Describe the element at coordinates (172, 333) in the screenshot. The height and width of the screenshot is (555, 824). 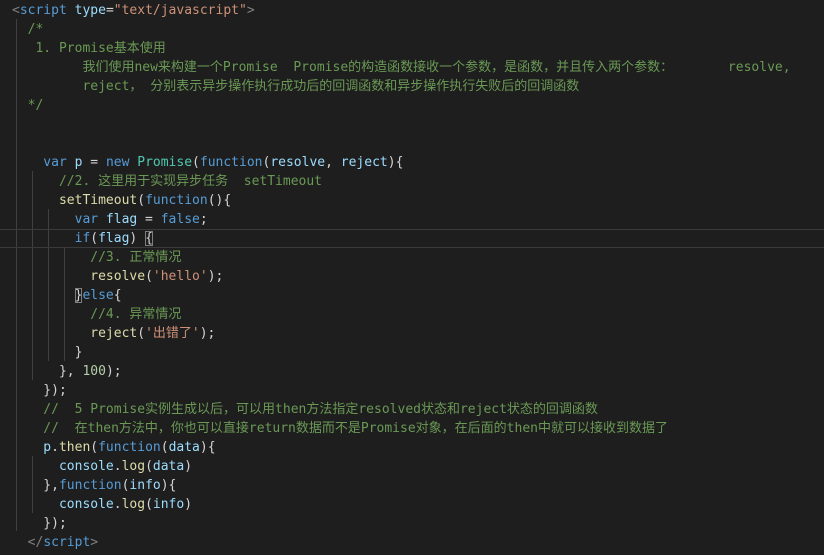
I see `code-token: '出错了'` at that location.